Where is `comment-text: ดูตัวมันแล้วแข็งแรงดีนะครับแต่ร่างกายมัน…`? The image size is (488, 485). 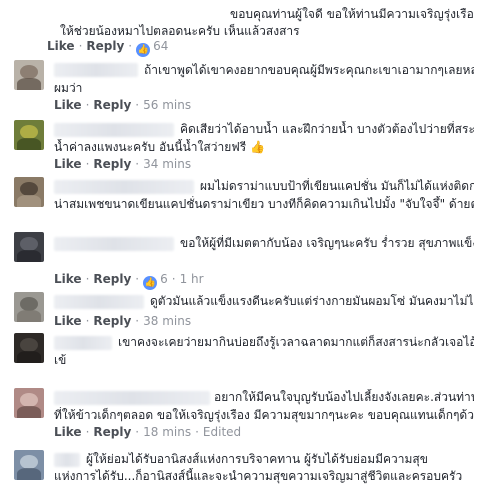 comment-text: ดูตัวมันแล้วแข็งแรงดีนะครับแต่ร่างกายมัน… is located at coordinates (312, 301).